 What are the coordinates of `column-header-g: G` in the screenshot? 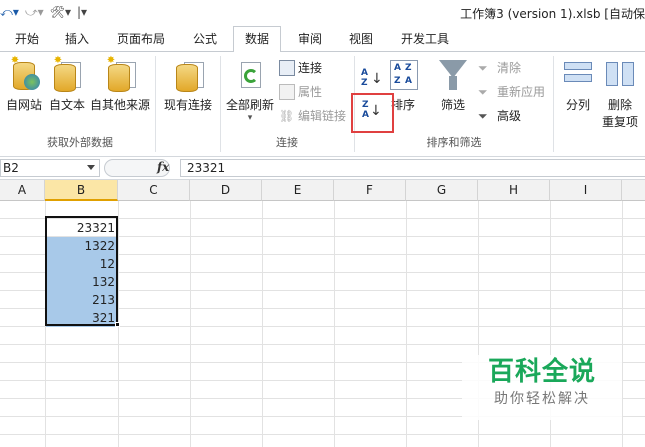 It's located at (442, 190).